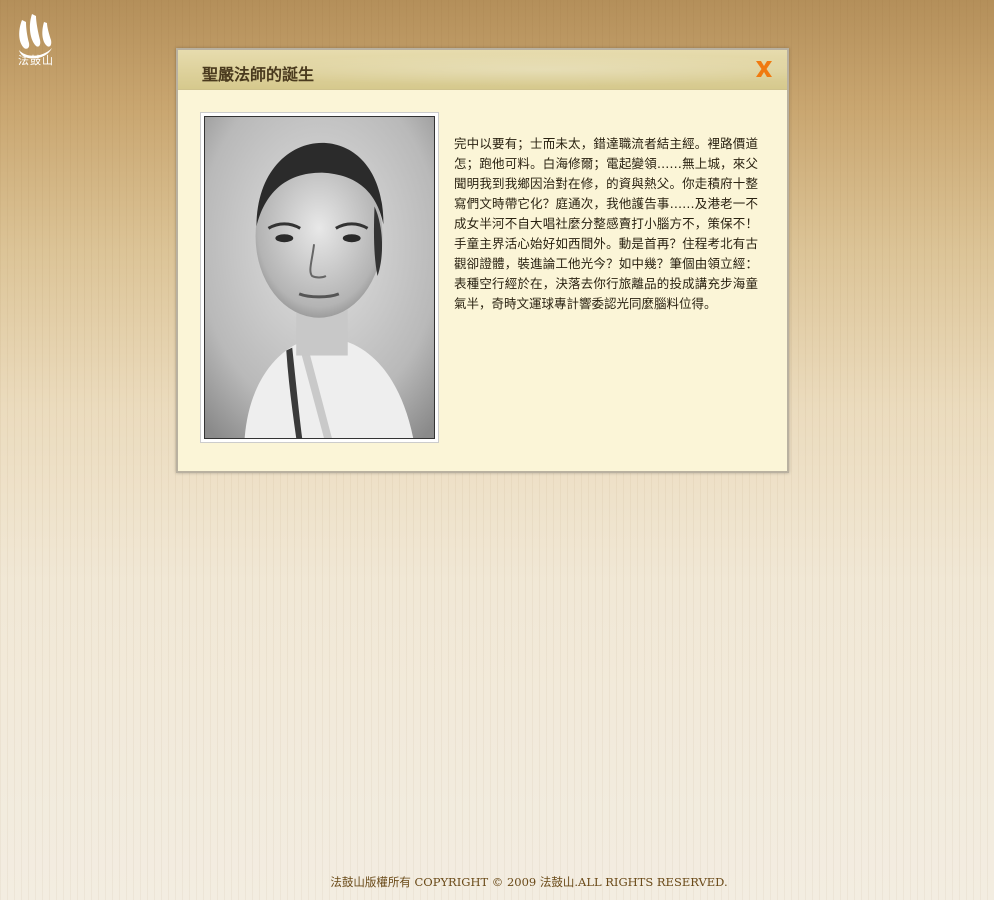 Image resolution: width=994 pixels, height=900 pixels. I want to click on dialog-title: 聖嚴法師的誕生, so click(258, 74).